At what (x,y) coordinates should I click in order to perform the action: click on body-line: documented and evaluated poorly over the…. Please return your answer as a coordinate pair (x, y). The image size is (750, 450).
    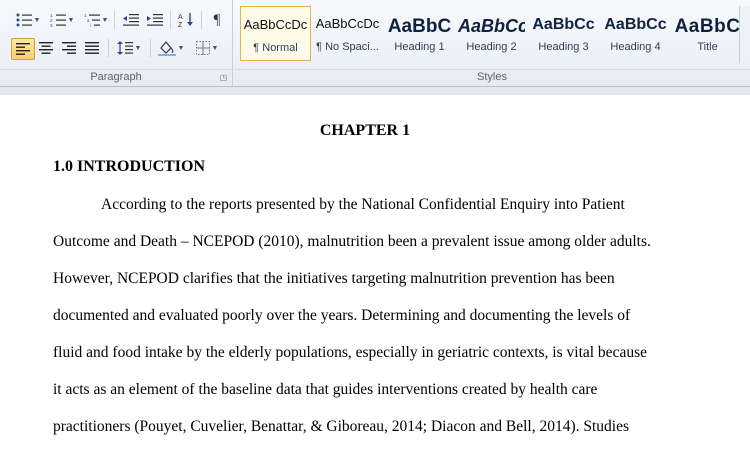
    Looking at the image, I should click on (342, 315).